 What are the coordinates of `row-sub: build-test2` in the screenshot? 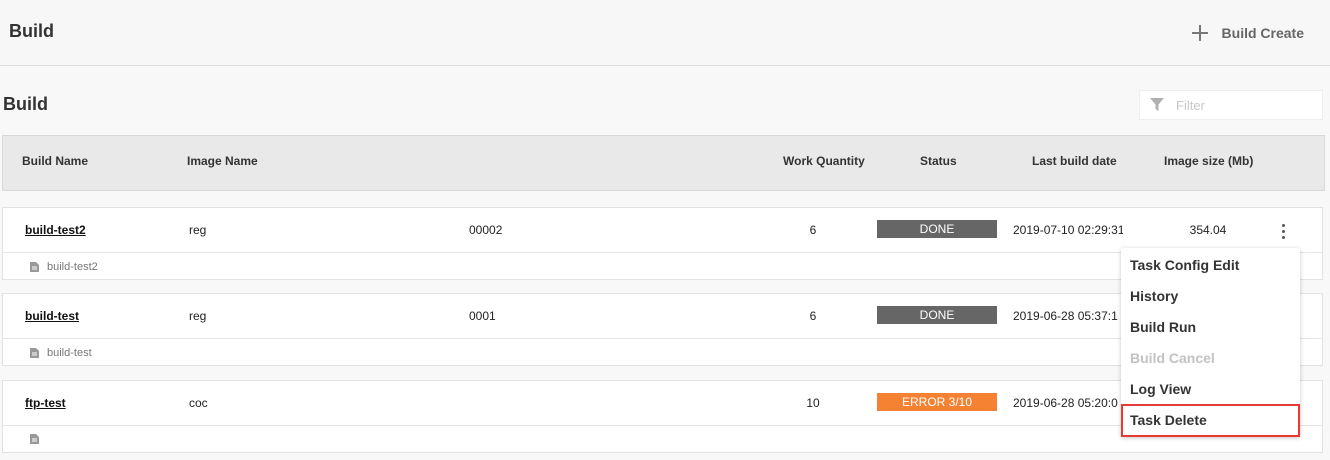 It's located at (64, 267).